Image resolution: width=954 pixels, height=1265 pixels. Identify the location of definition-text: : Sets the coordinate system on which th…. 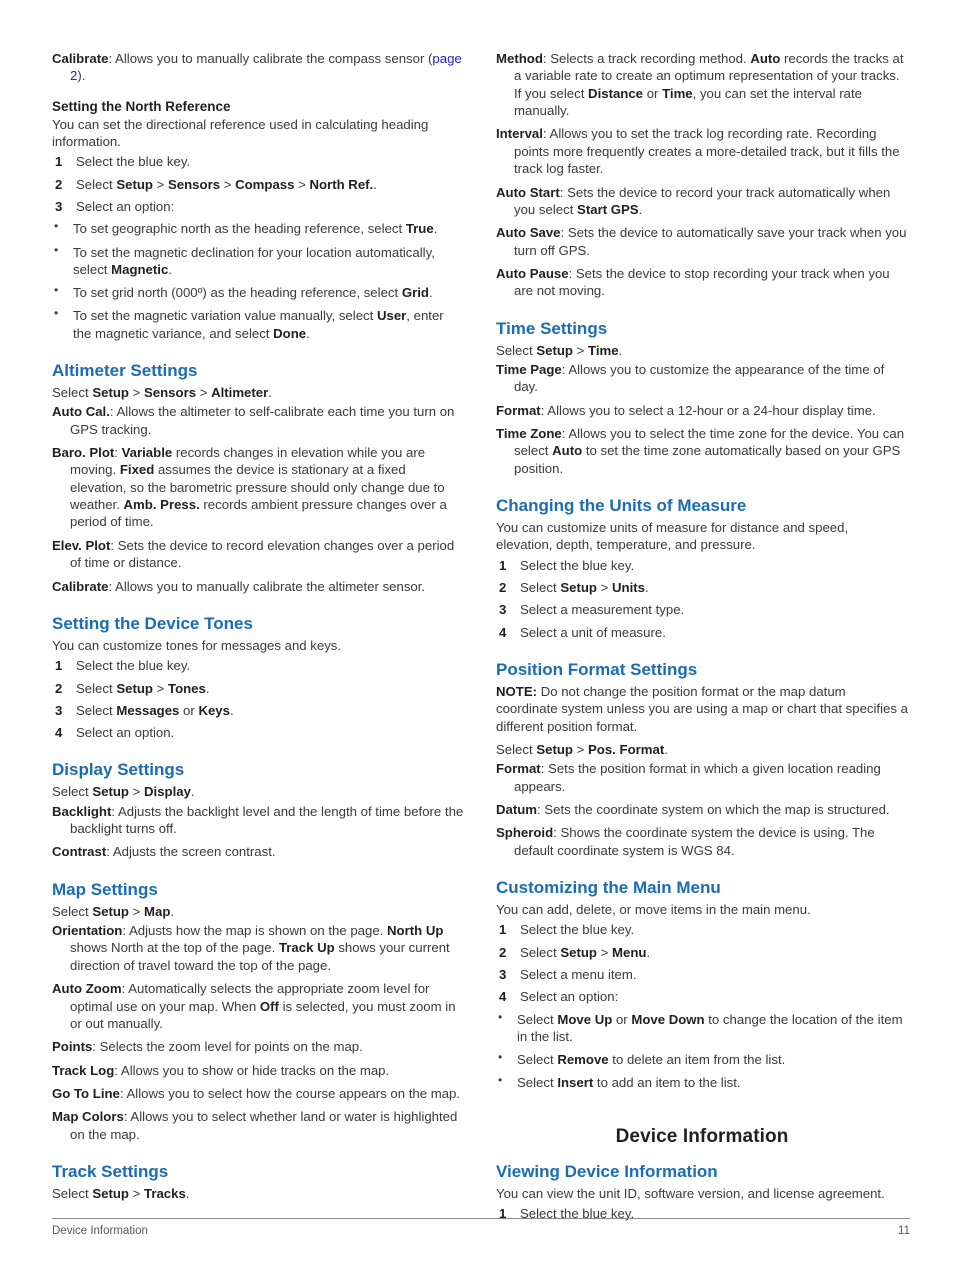
(713, 810).